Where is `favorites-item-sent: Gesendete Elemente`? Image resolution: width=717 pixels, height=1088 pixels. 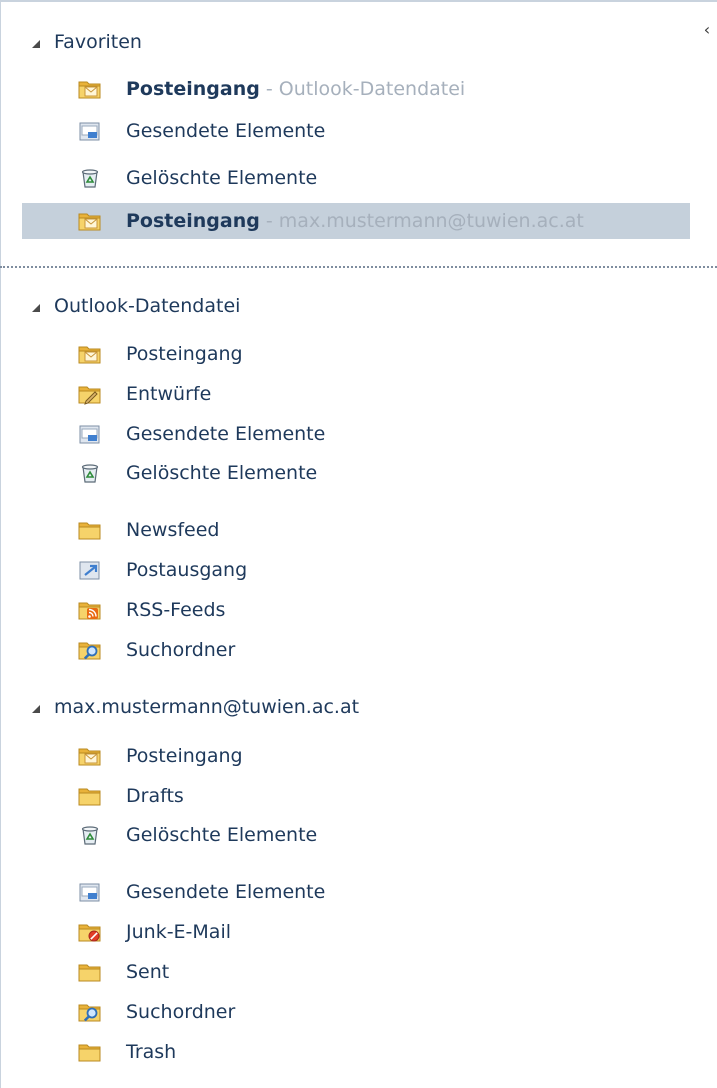 favorites-item-sent: Gesendete Elemente is located at coordinates (369, 131).